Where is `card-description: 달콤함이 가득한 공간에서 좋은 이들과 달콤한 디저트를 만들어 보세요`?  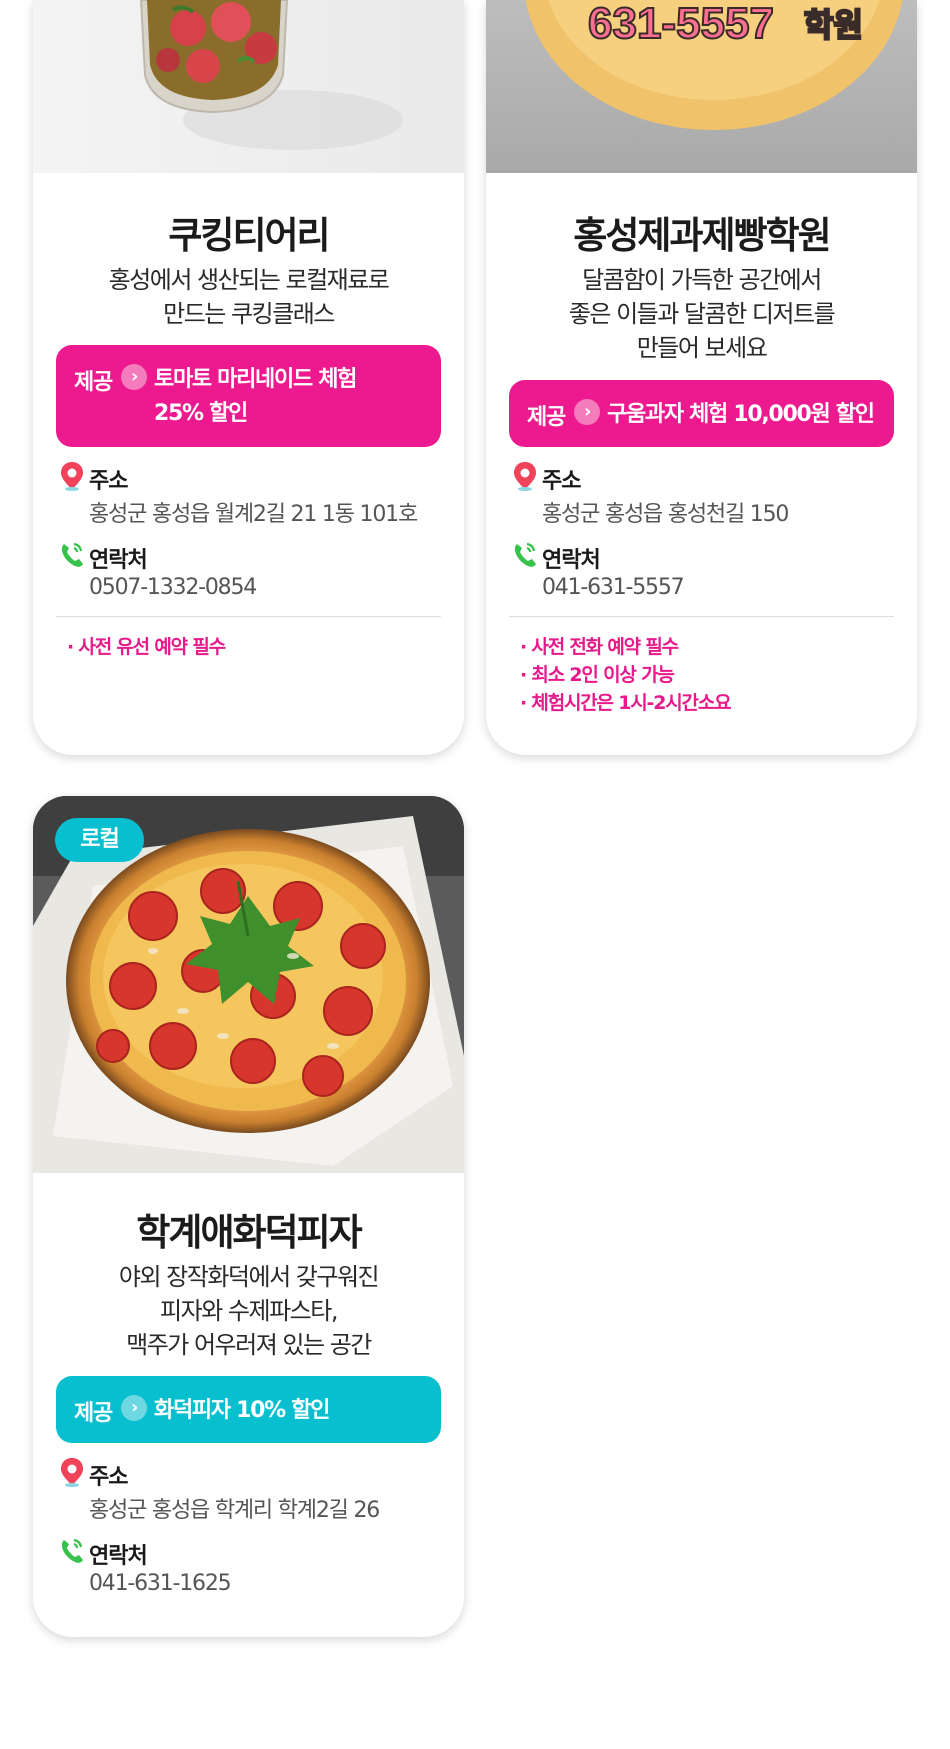
card-description: 달콤함이 가득한 공간에서 좋은 이들과 달콤한 디저트를 만들어 보세요 is located at coordinates (701, 314).